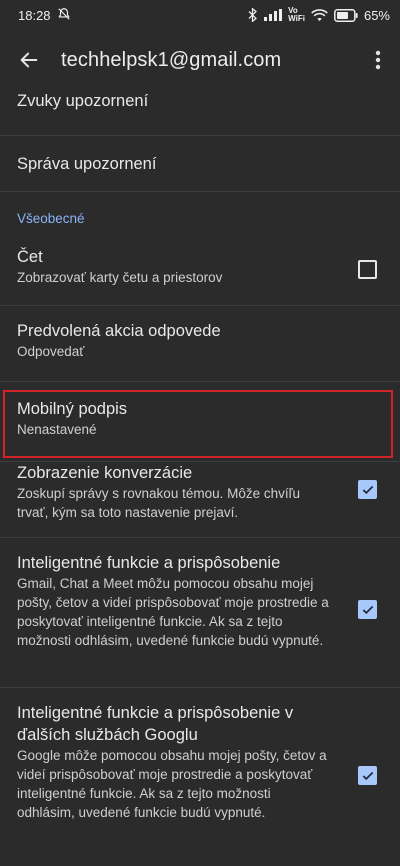 The width and height of the screenshot is (400, 866). What do you see at coordinates (367, 269) in the screenshot?
I see `chat-checkbox` at bounding box center [367, 269].